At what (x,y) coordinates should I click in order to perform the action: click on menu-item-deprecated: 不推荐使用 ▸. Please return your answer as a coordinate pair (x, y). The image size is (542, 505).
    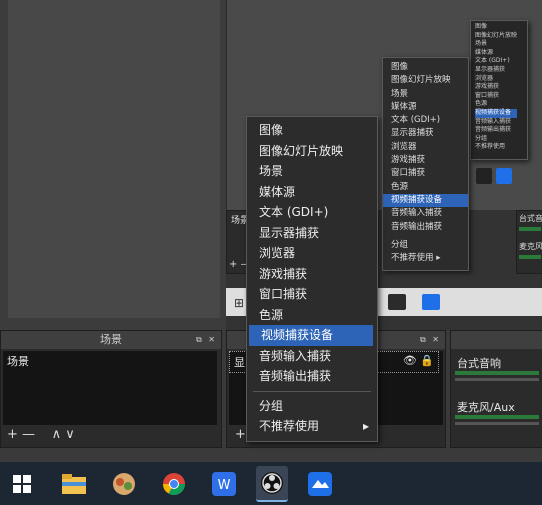
    Looking at the image, I should click on (312, 426).